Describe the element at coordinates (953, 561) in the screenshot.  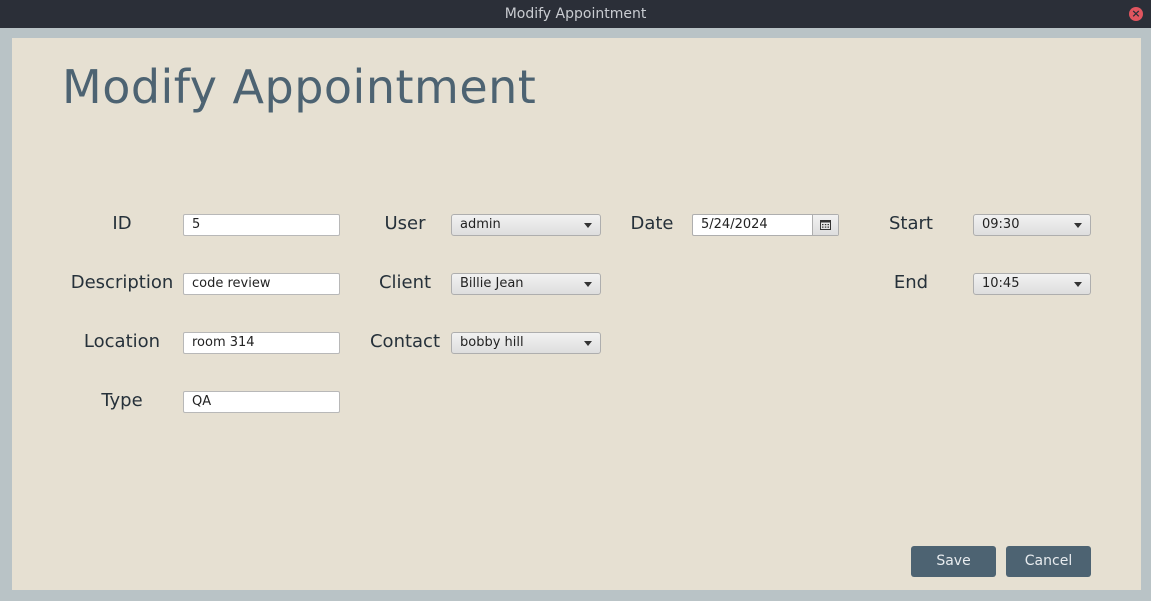
I see `save-button: Save` at that location.